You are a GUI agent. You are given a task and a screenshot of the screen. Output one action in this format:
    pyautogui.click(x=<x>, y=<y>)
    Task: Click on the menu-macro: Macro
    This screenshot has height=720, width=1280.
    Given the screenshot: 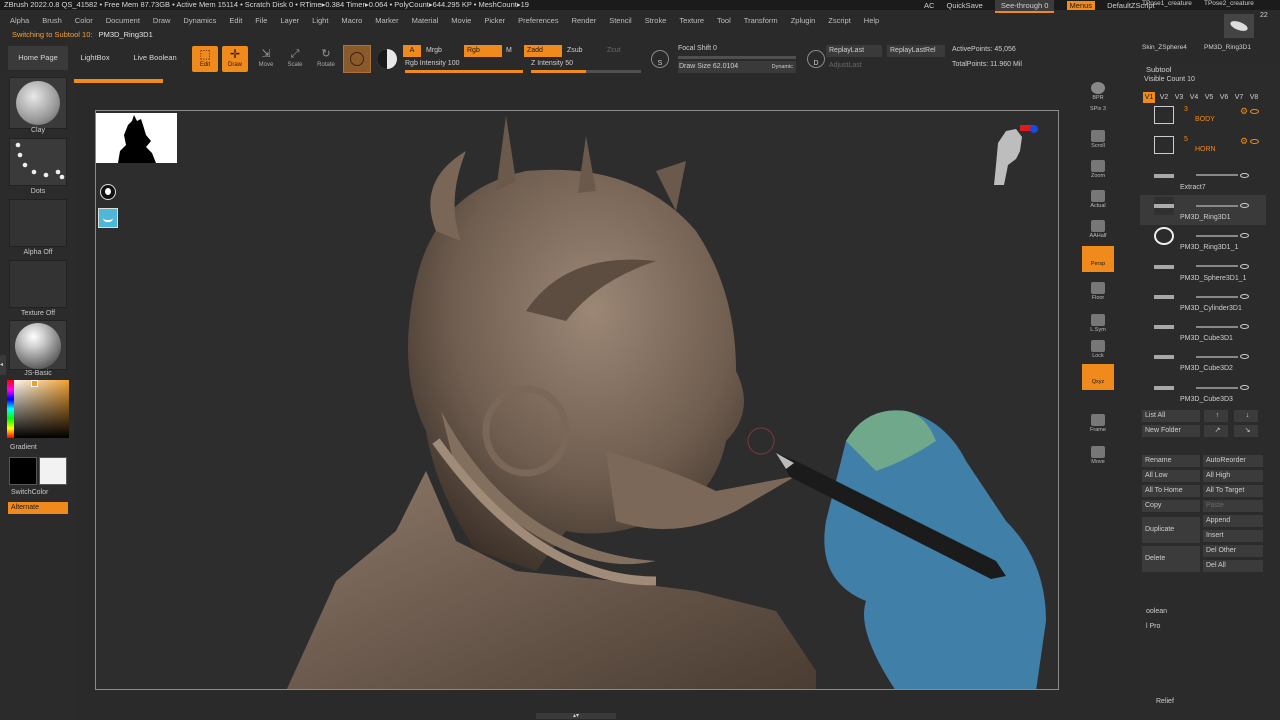 What is the action you would take?
    pyautogui.click(x=351, y=20)
    